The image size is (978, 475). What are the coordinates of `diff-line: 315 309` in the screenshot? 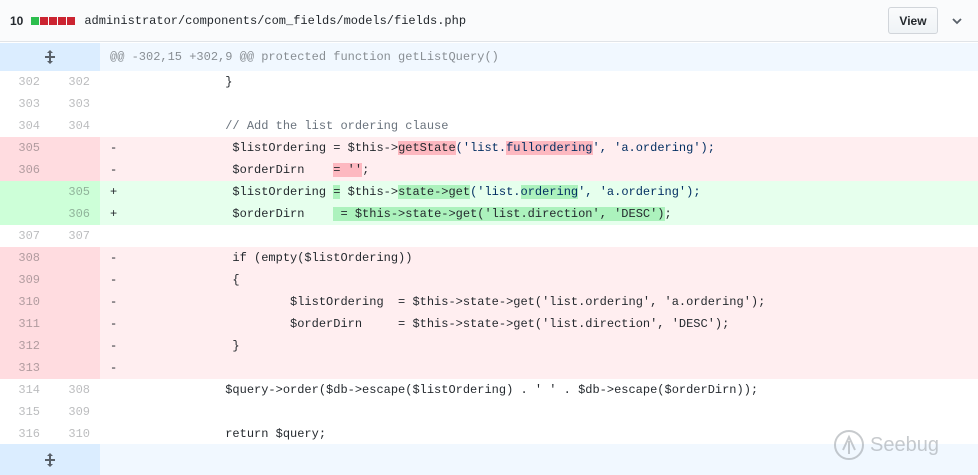 It's located at (489, 412).